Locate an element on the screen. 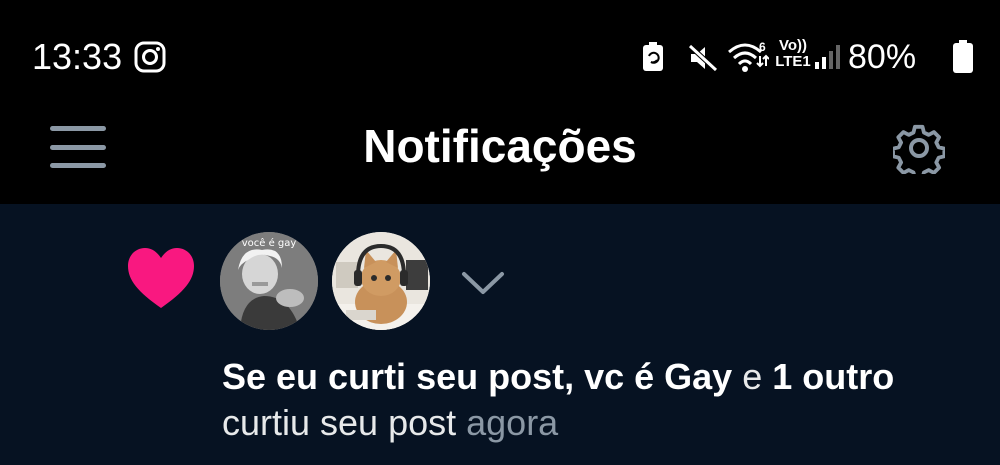 The width and height of the screenshot is (1000, 465). instagram-icon is located at coordinates (150, 57).